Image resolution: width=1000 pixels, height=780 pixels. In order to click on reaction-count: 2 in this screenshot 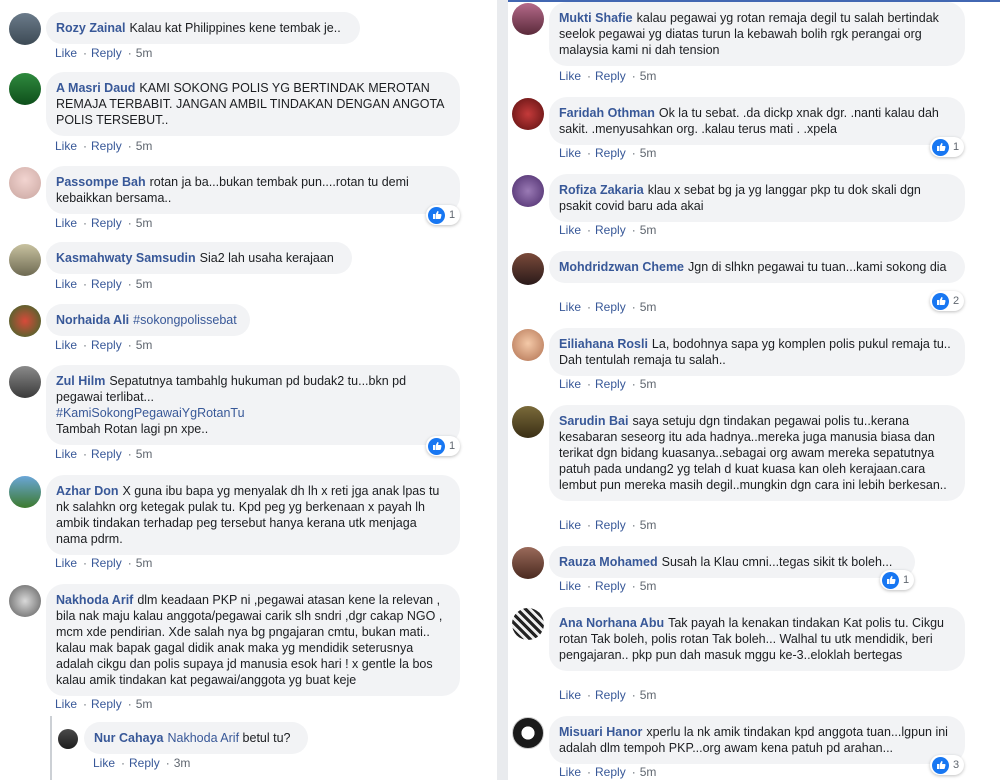, I will do `click(947, 301)`.